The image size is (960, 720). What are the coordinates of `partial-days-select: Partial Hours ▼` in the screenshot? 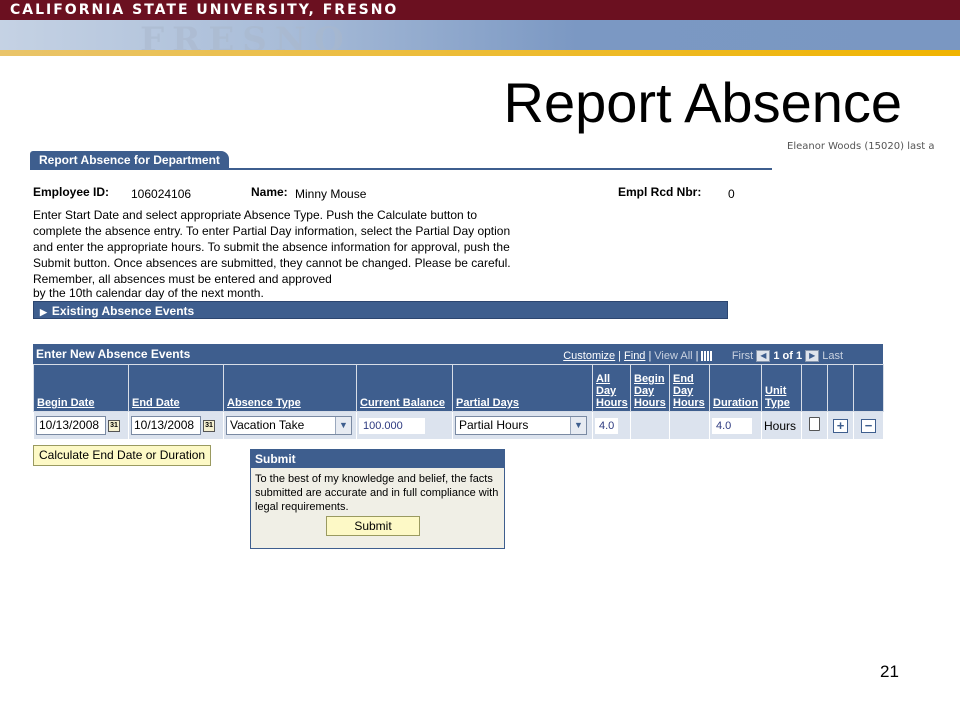 It's located at (521, 425).